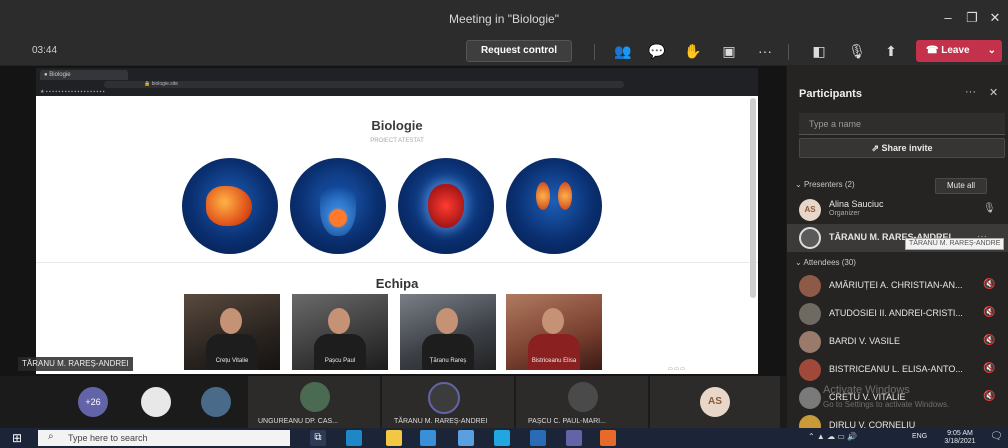 Image resolution: width=1008 pixels, height=448 pixels. I want to click on overflow-participants-tile: +26, so click(92, 402).